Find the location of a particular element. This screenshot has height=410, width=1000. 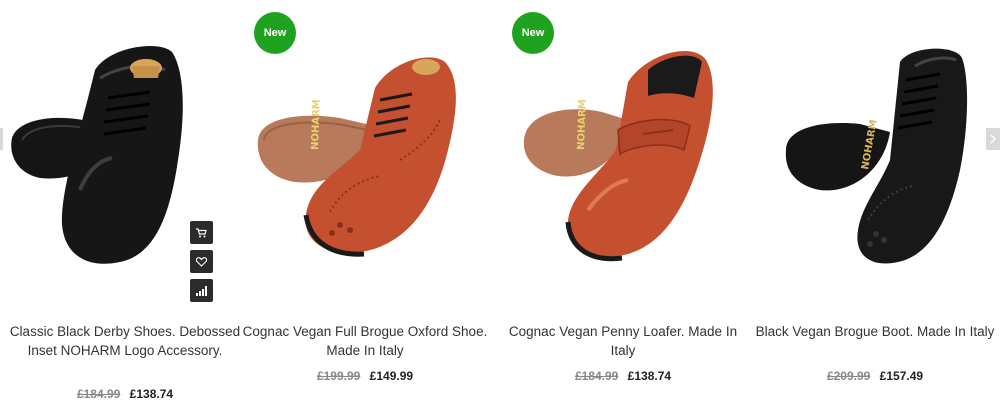

product-title: Cognac Vegan Penny Loafer. Made In Italy is located at coordinates (623, 341).